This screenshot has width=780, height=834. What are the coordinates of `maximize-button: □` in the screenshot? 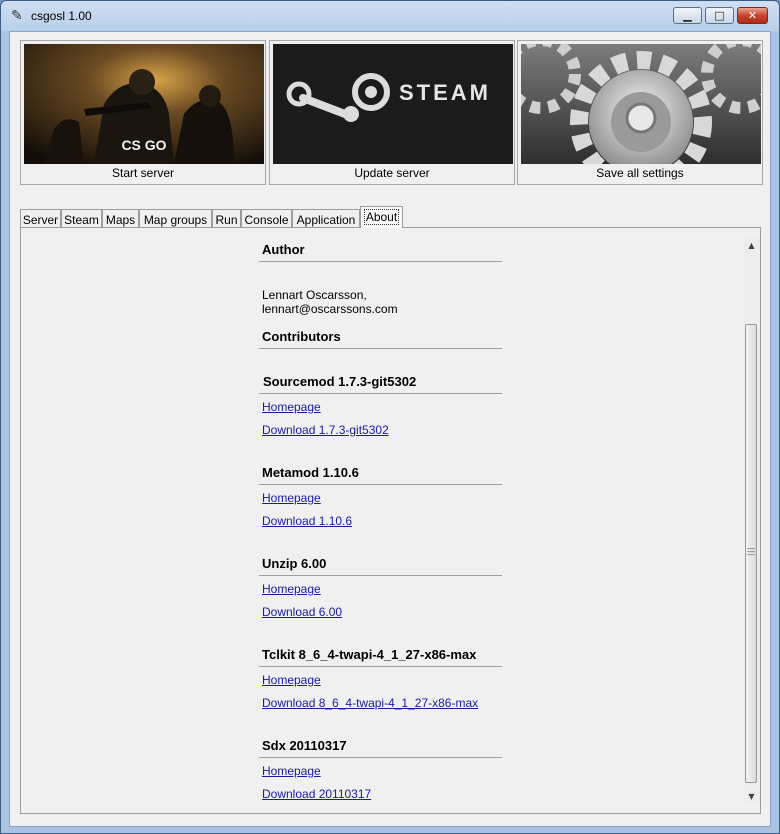 It's located at (719, 15).